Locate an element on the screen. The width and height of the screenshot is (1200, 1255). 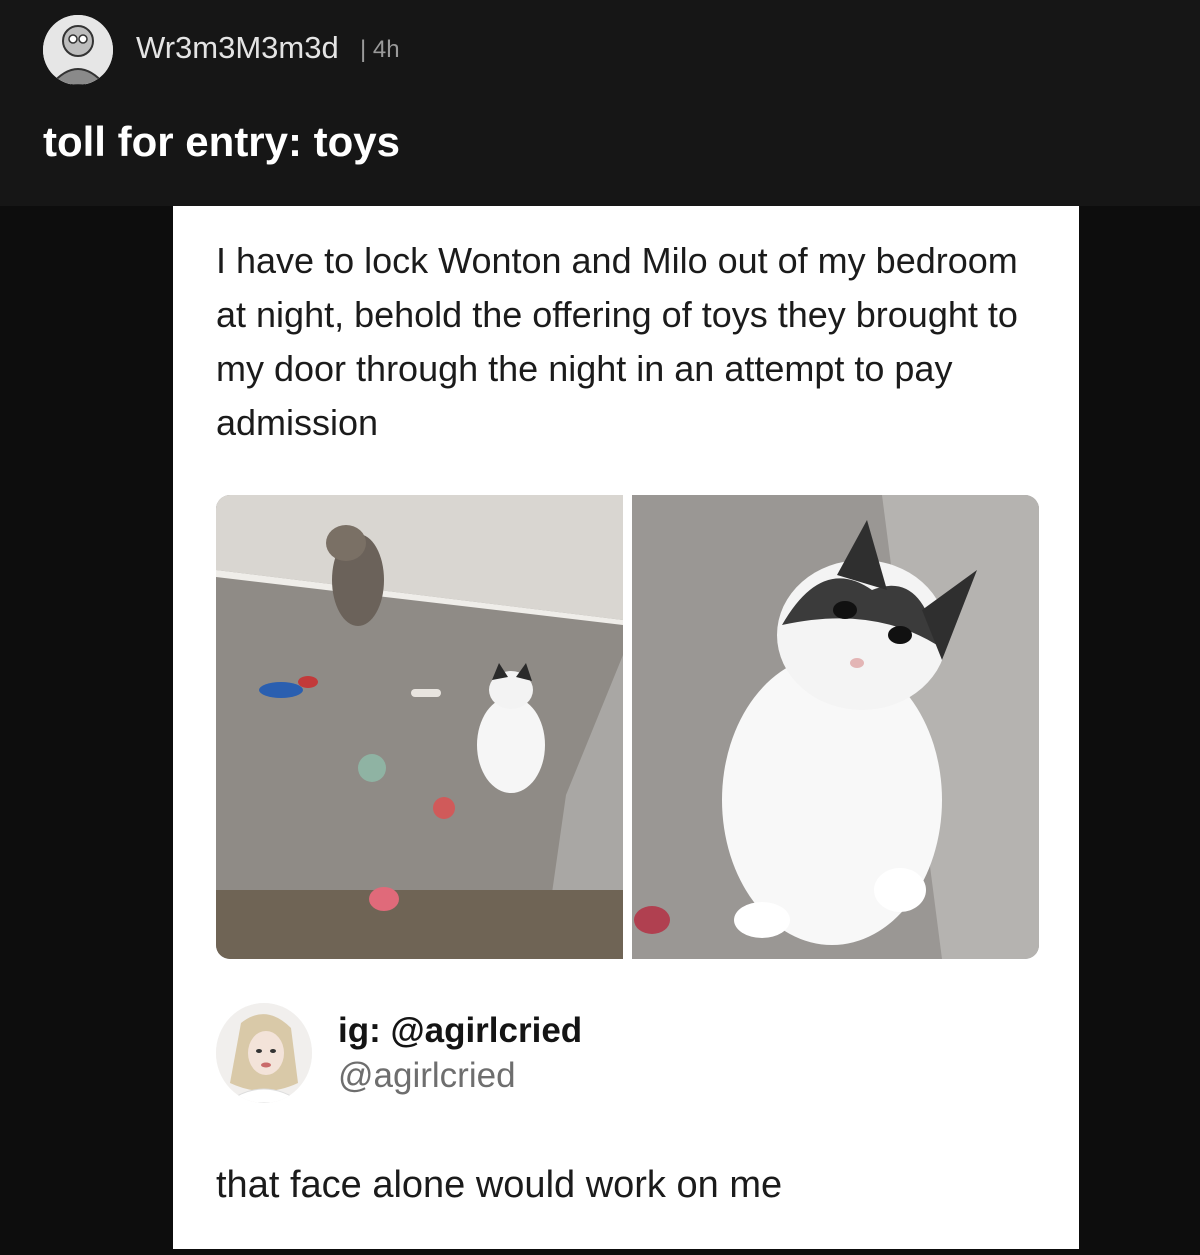
author-handle: @agirlcried is located at coordinates (427, 1076).